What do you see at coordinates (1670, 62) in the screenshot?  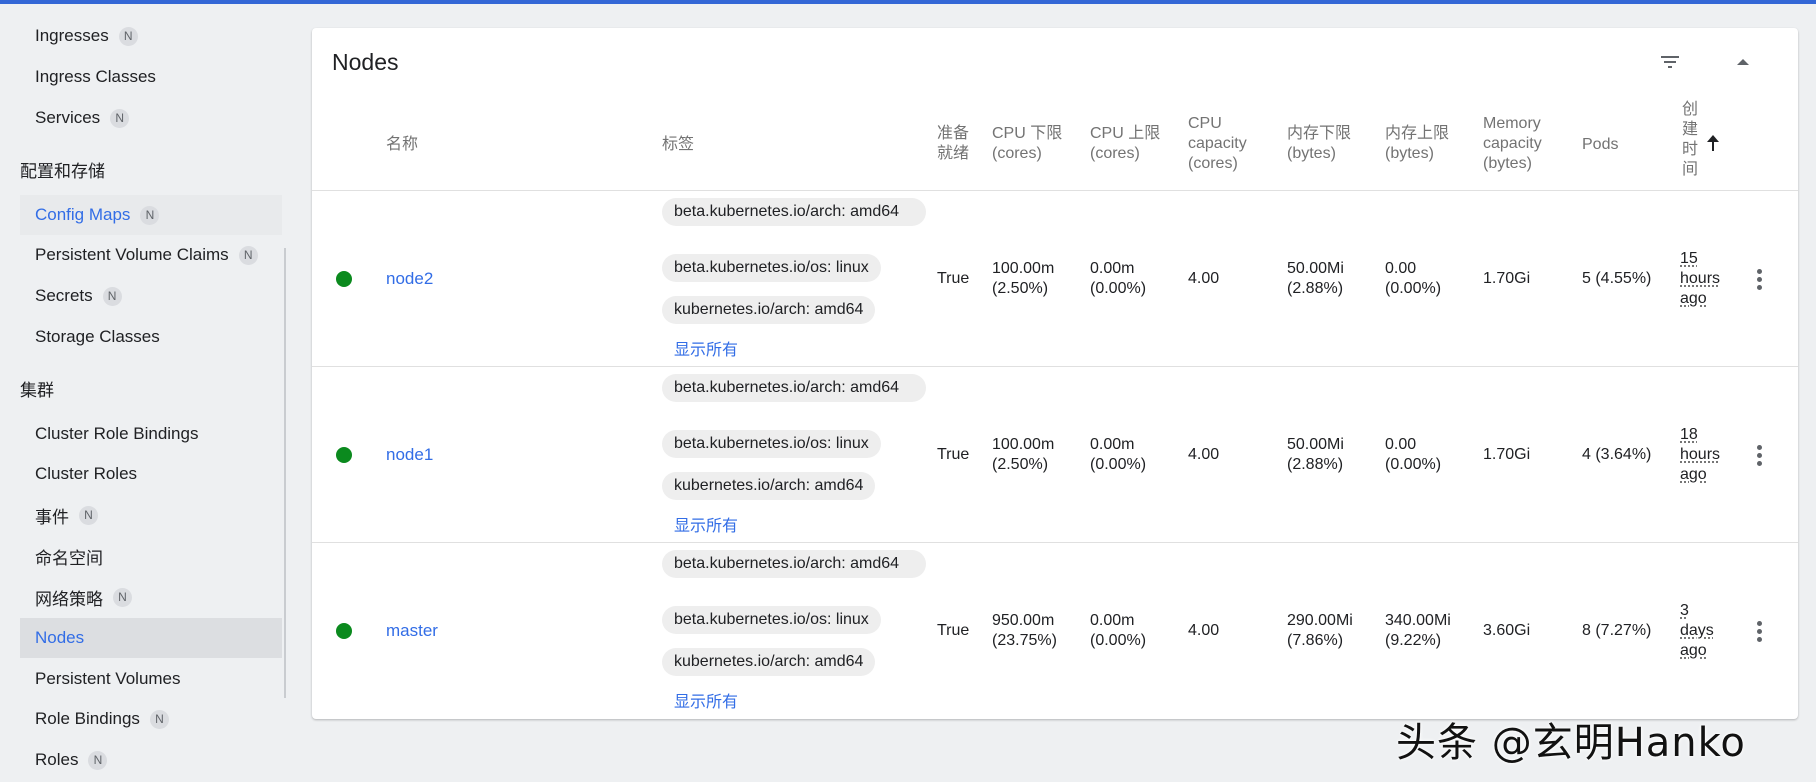 I see `filter-button` at bounding box center [1670, 62].